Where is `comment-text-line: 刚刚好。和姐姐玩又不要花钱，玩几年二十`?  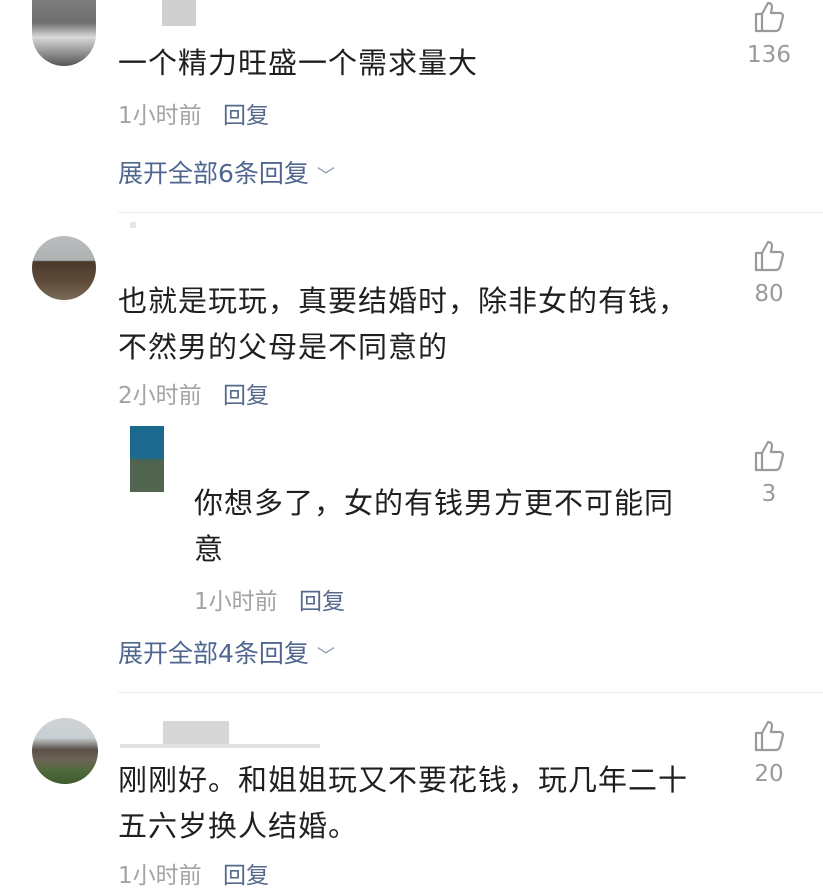
comment-text-line: 刚刚好。和姐姐玩又不要花钱，玩几年二十 is located at coordinates (403, 780).